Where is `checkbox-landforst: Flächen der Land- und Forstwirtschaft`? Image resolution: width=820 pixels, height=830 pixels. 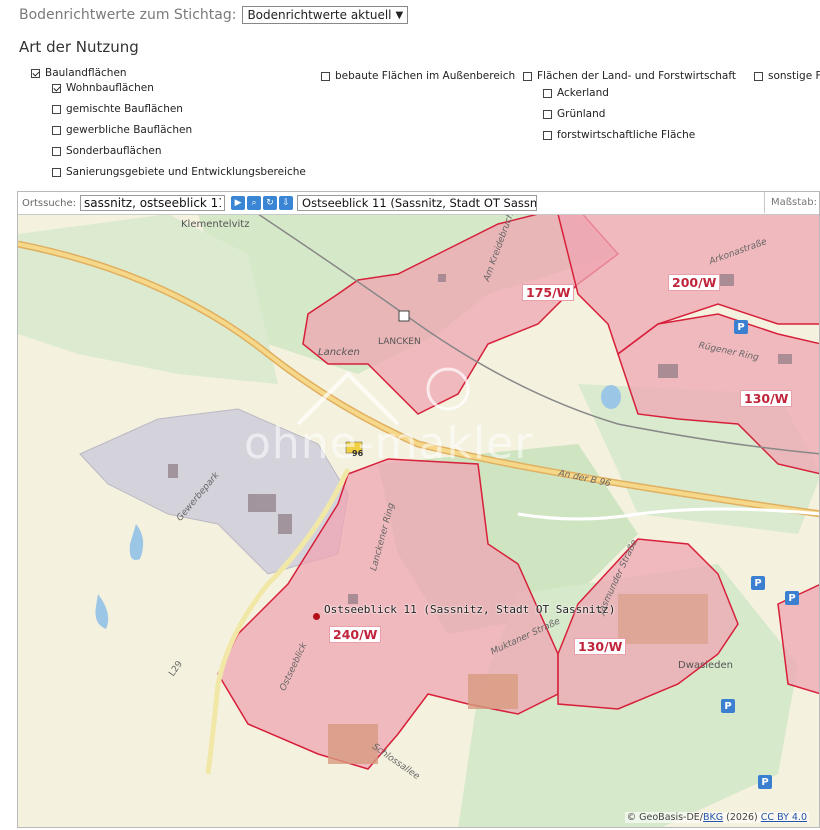 checkbox-landforst: Flächen der Land- und Forstwirtschaft is located at coordinates (629, 76).